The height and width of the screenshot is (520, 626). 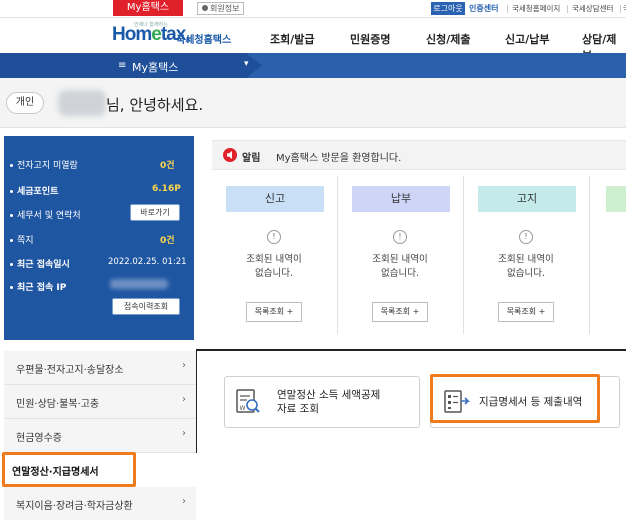 I want to click on hometax-logo: 언제나 함께하는 Hometax, 국세청홈택스, so click(x=174, y=36).